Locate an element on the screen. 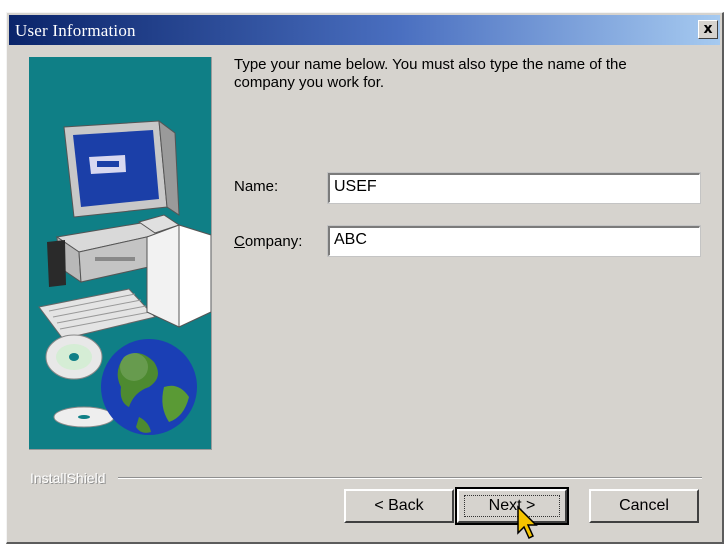 The image size is (727, 547). next-button: Next > is located at coordinates (512, 506).